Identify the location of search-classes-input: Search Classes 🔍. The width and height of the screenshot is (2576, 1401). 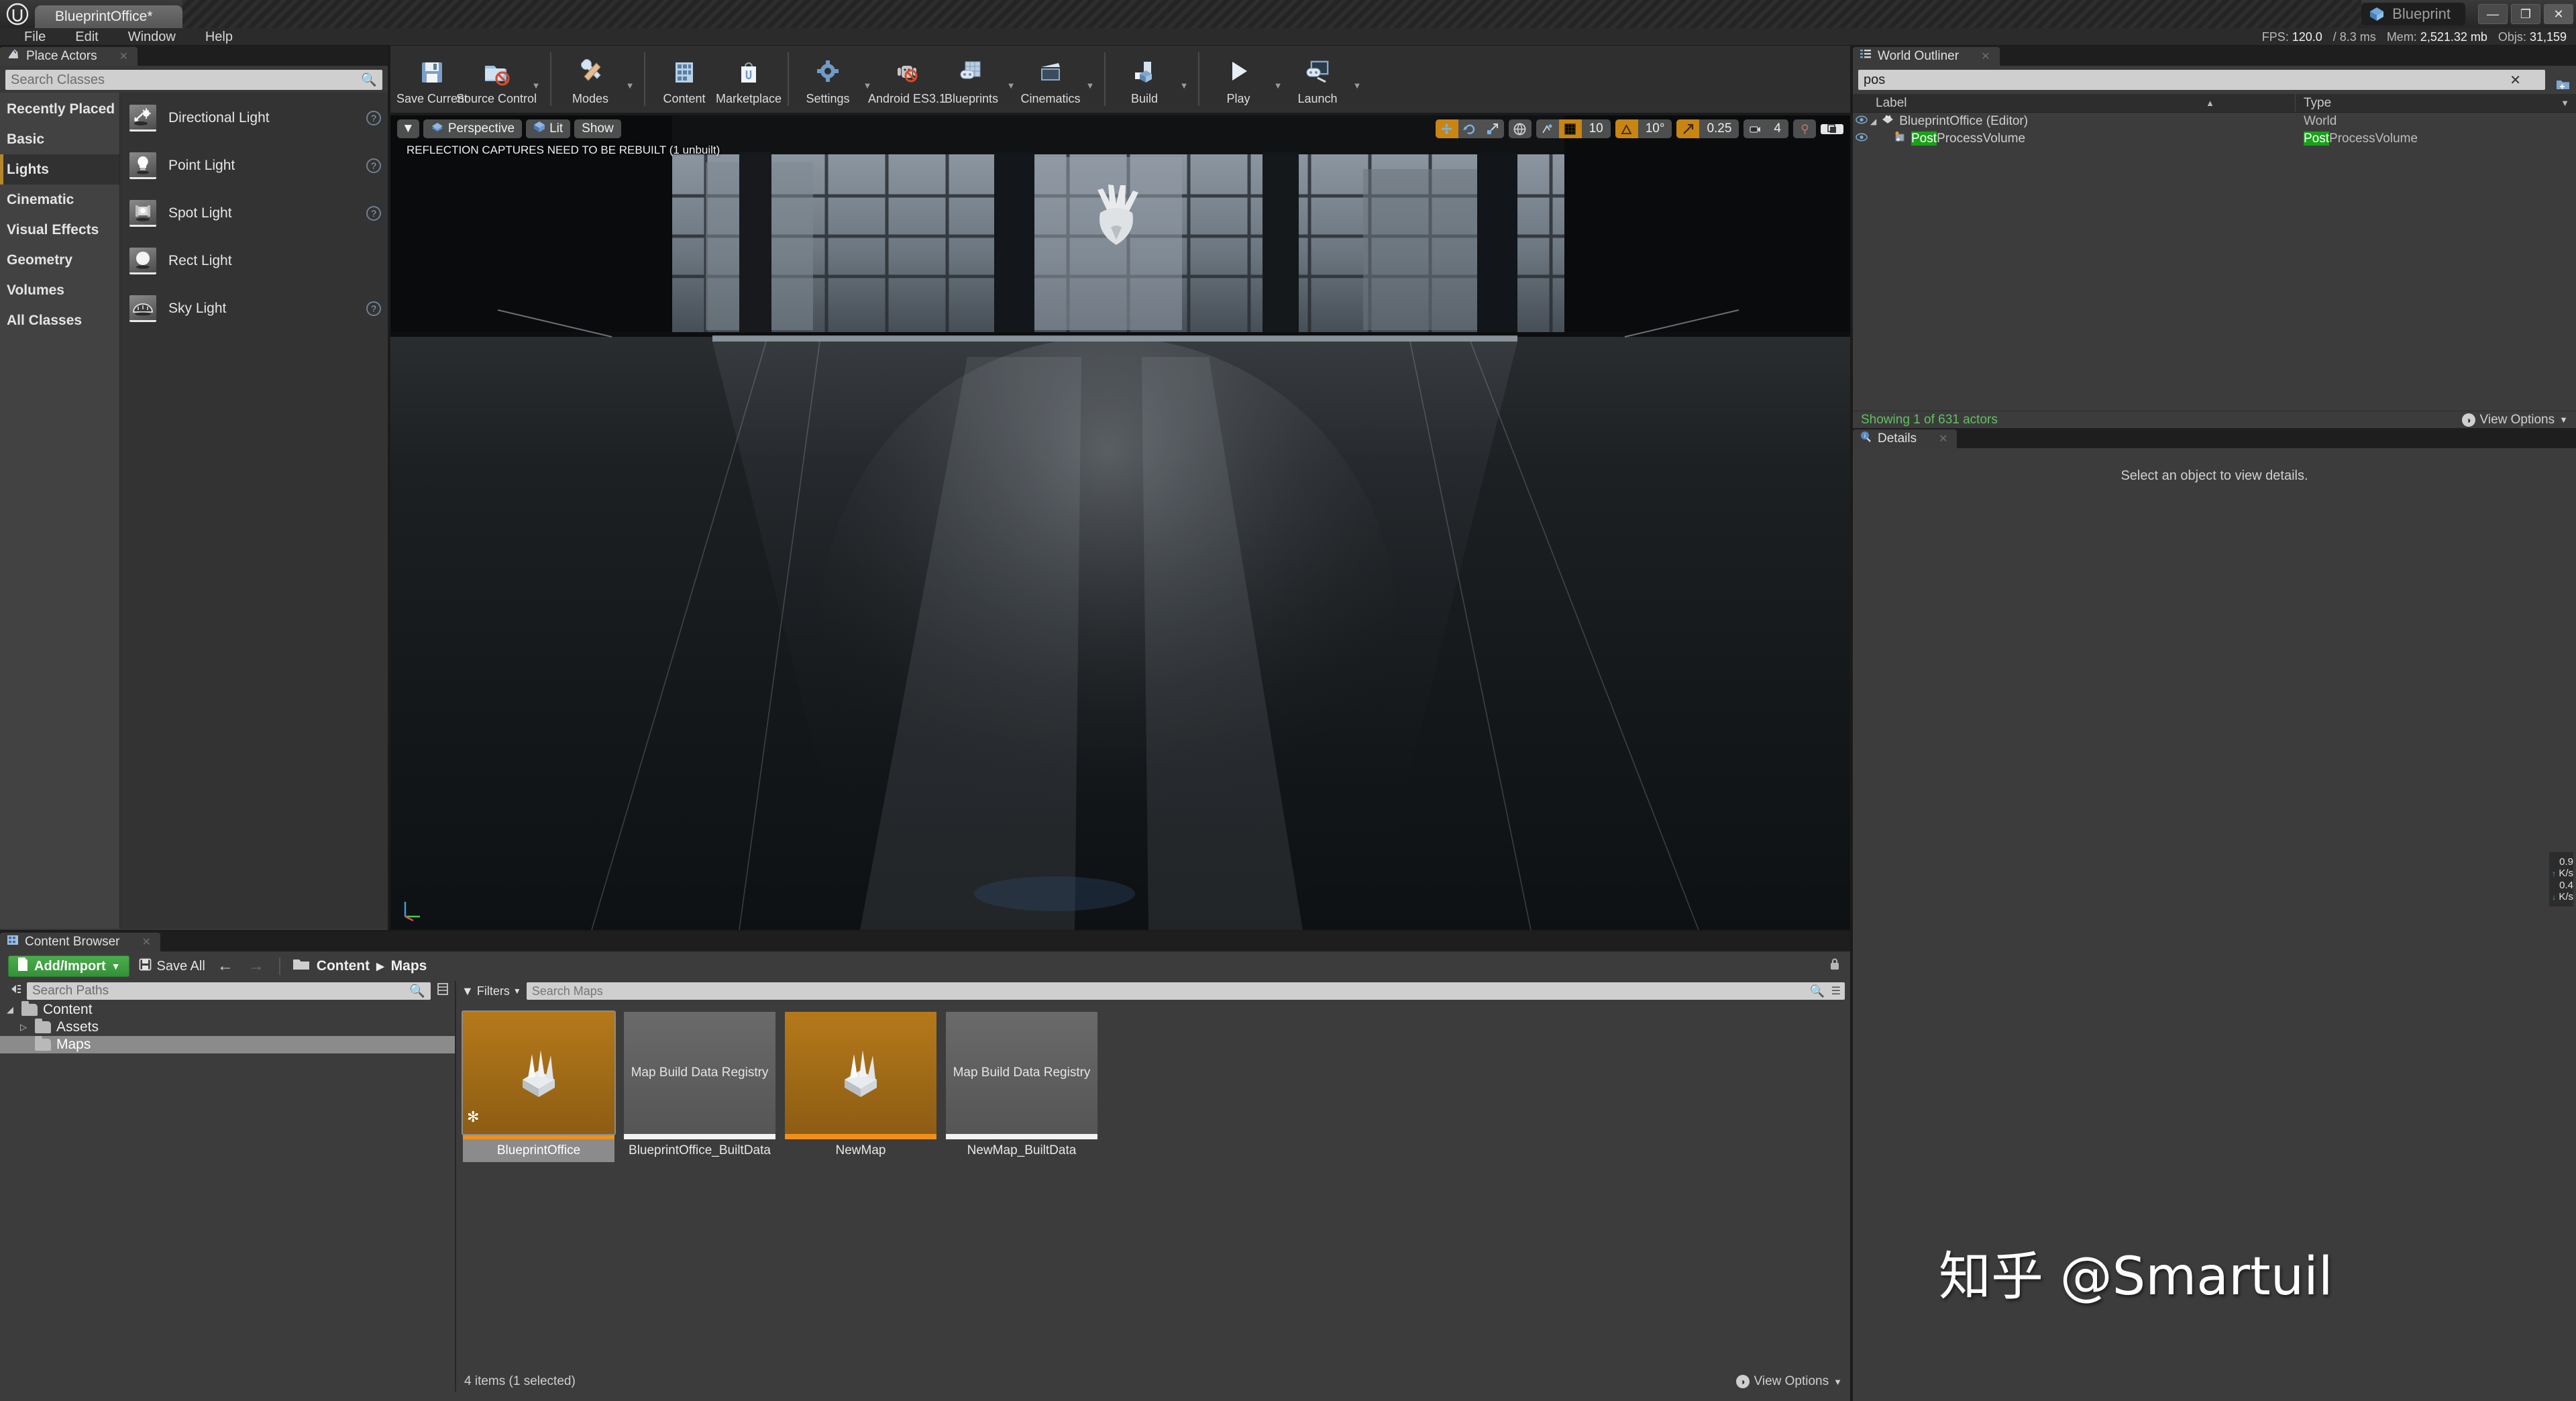
(193, 80).